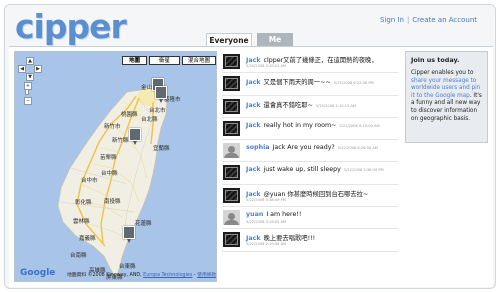 This screenshot has width=500, height=293. Describe the element at coordinates (112, 127) in the screenshot. I see `place-label: 新竹市` at that location.